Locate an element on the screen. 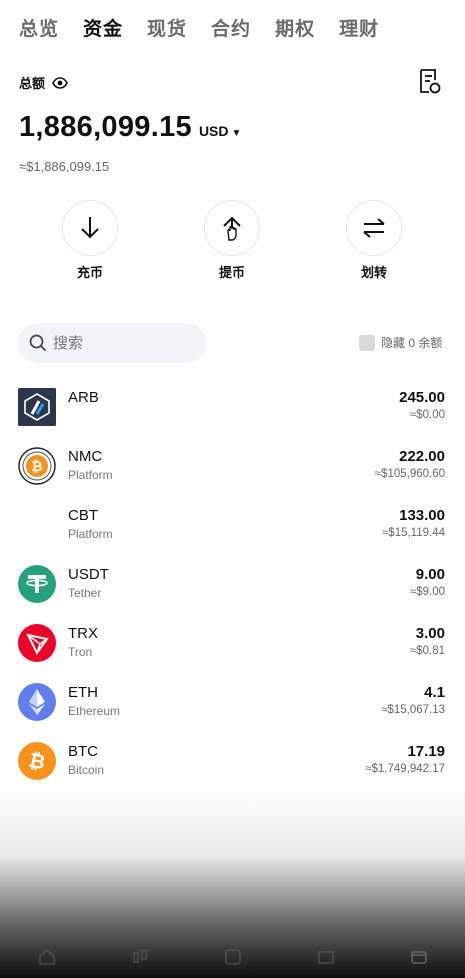  ethereum-icon is located at coordinates (37, 702).